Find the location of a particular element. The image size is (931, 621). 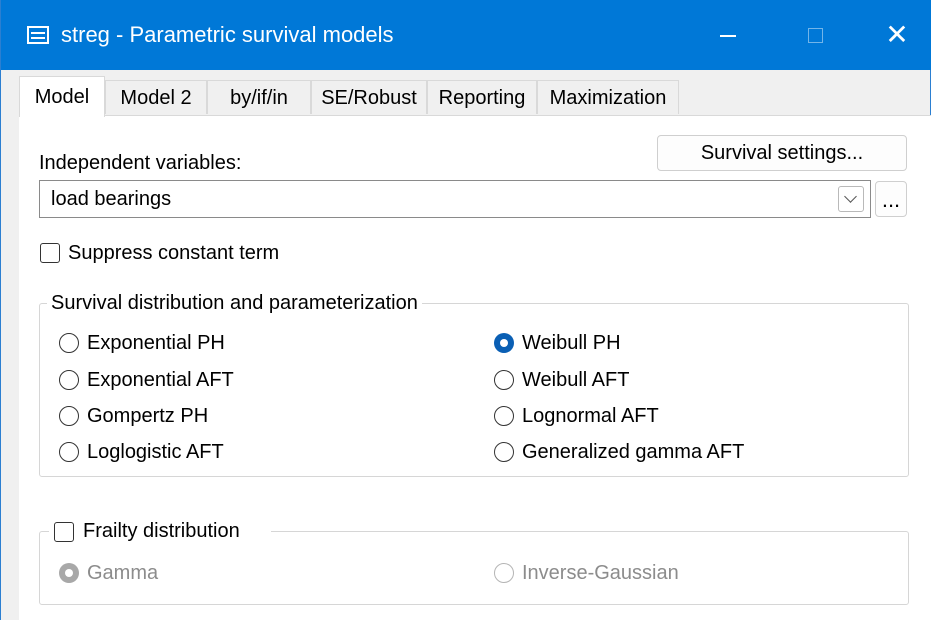

table-icon is located at coordinates (38, 35).